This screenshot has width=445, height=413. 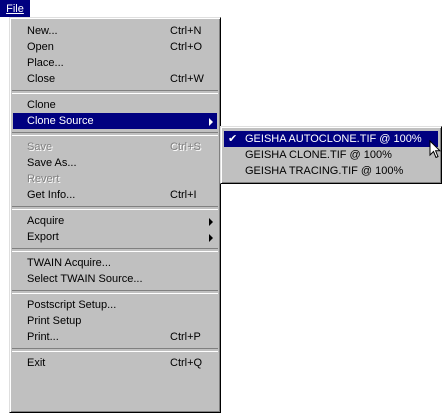 What do you see at coordinates (115, 195) in the screenshot?
I see `menu-item-get-info: Get Info... Ctrl+I` at bounding box center [115, 195].